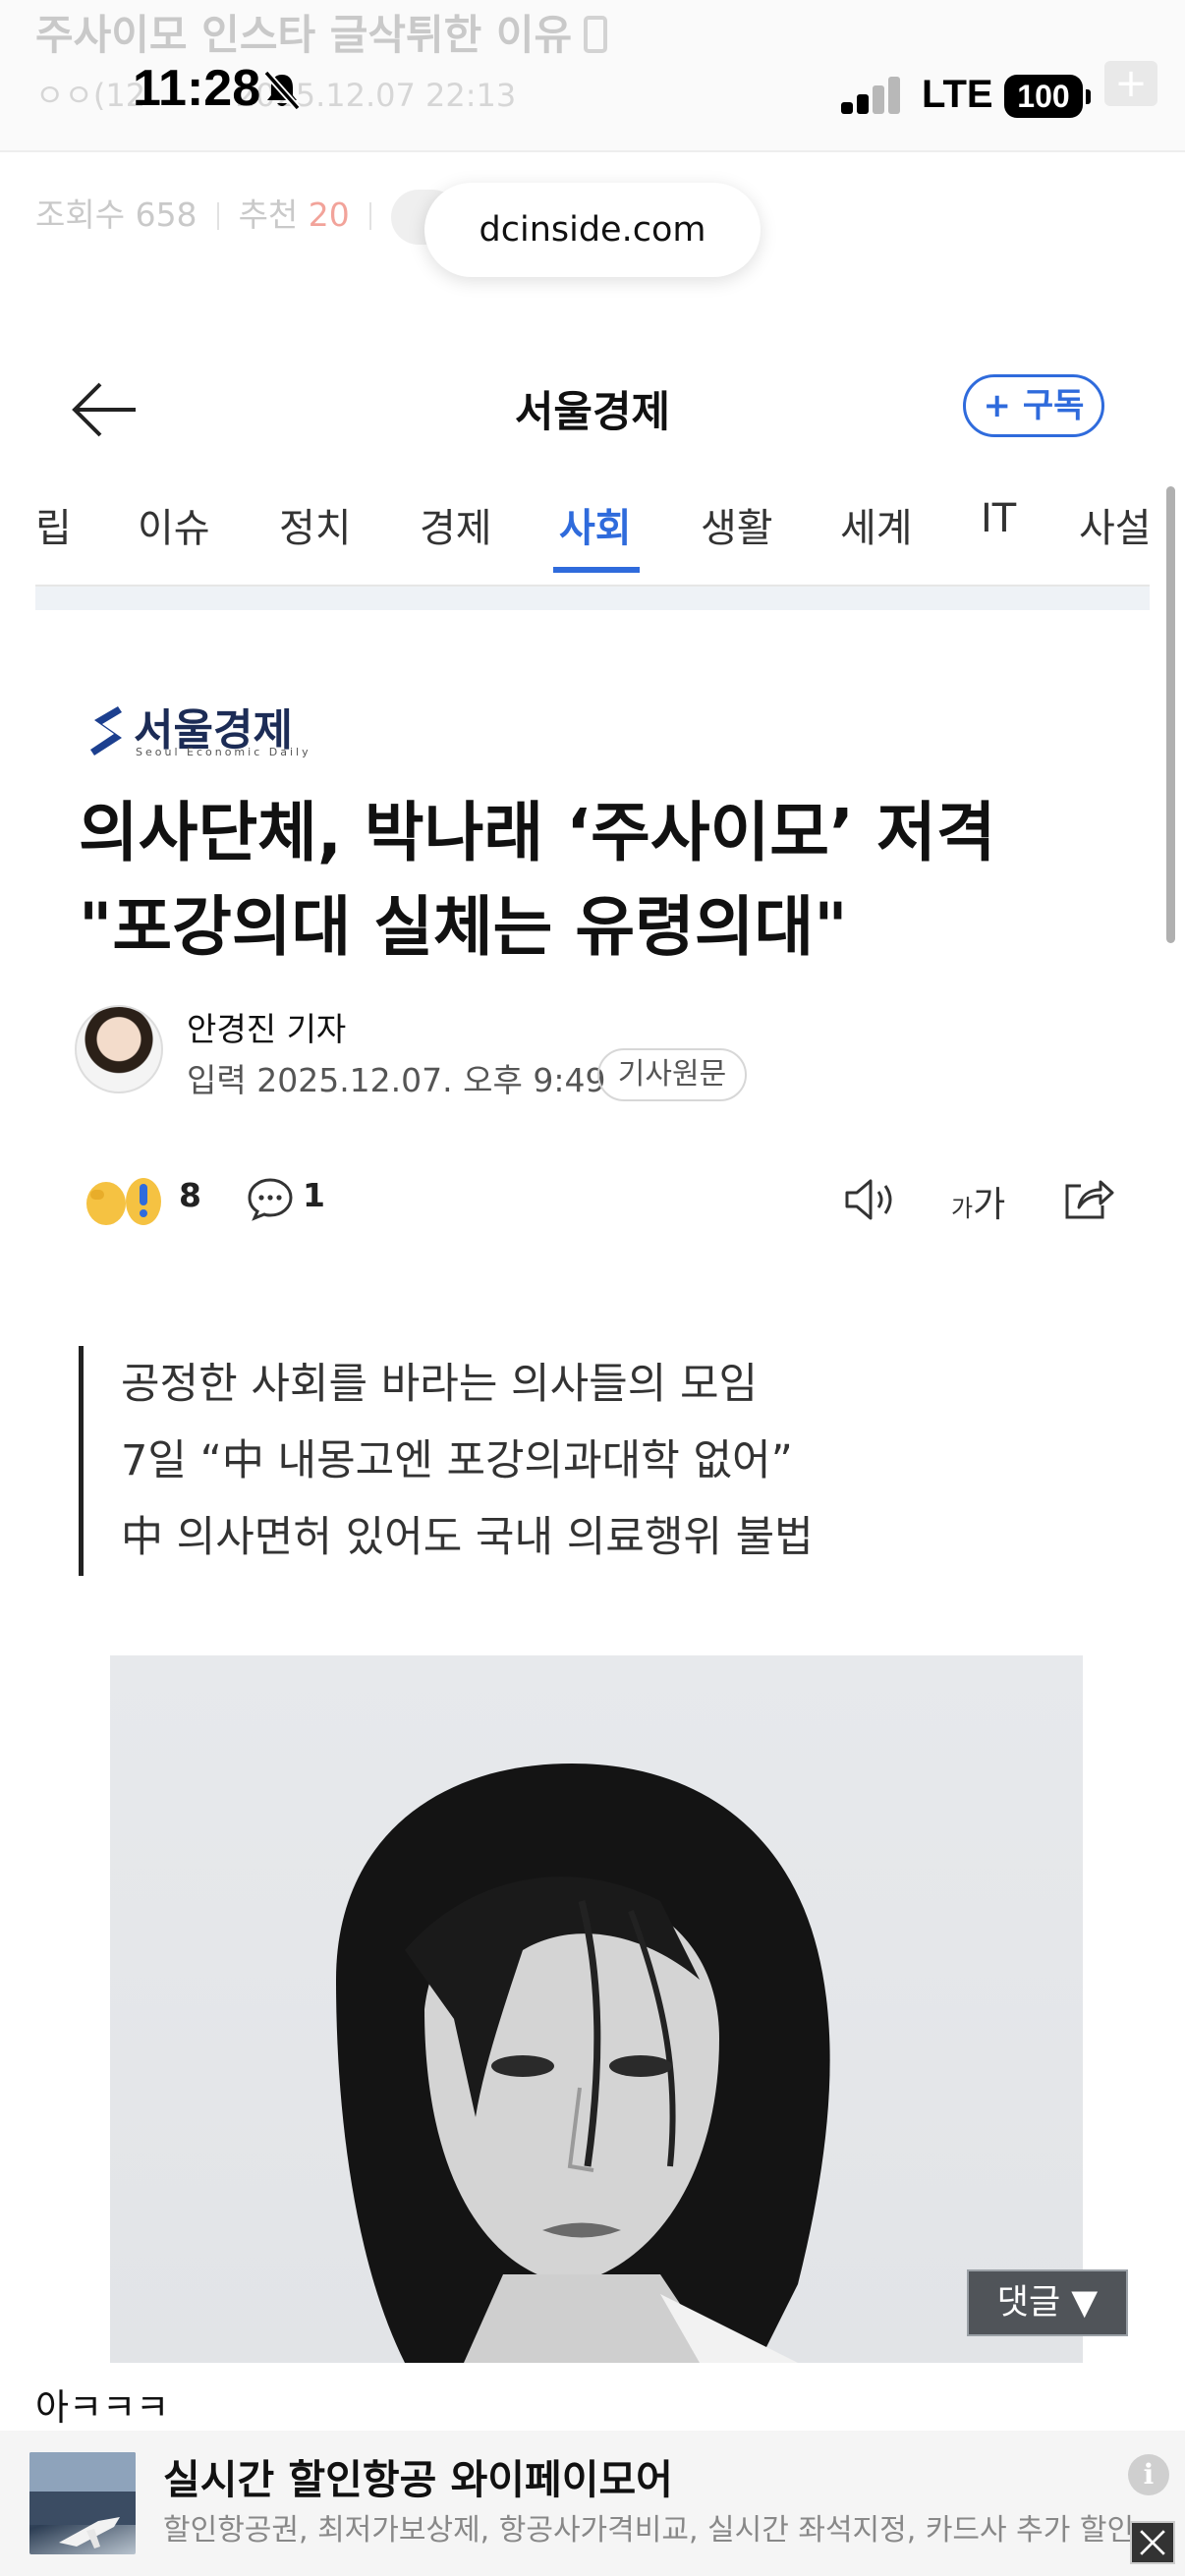 The width and height of the screenshot is (1185, 2576). I want to click on logo-subtitle: Seoul Economic Daily, so click(224, 752).